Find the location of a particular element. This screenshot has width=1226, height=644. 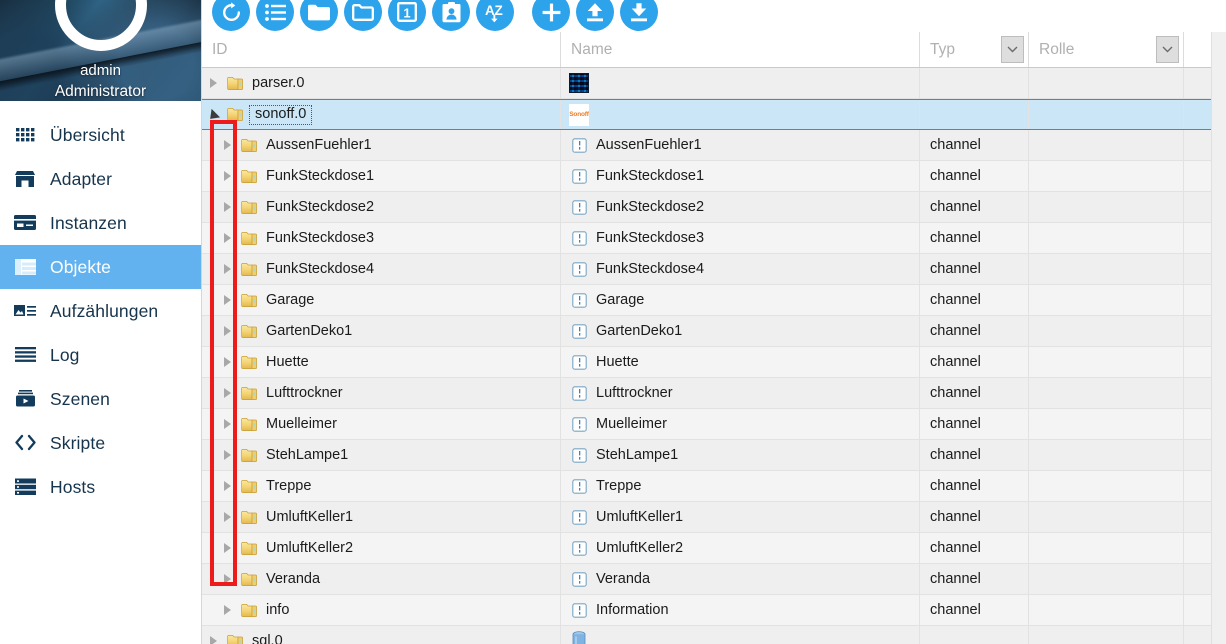

expand-all-button is located at coordinates (363, 15).